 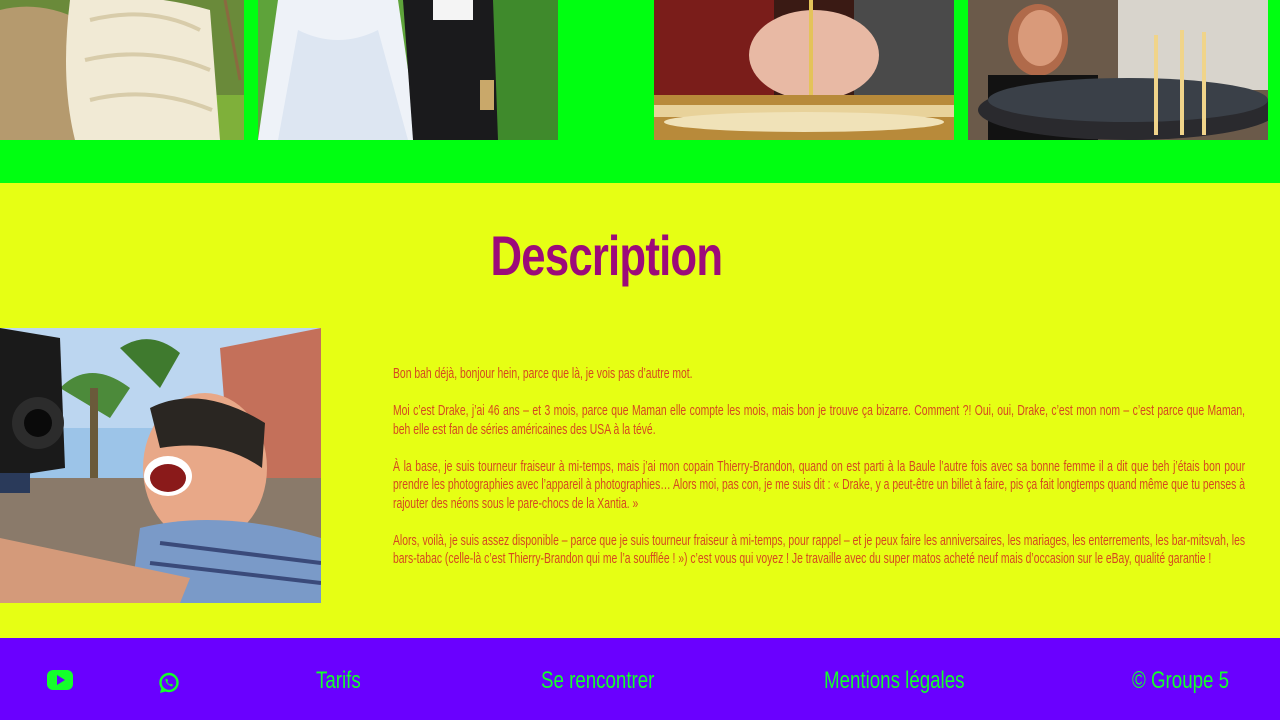 I want to click on photographer-portrait, so click(x=160, y=465).